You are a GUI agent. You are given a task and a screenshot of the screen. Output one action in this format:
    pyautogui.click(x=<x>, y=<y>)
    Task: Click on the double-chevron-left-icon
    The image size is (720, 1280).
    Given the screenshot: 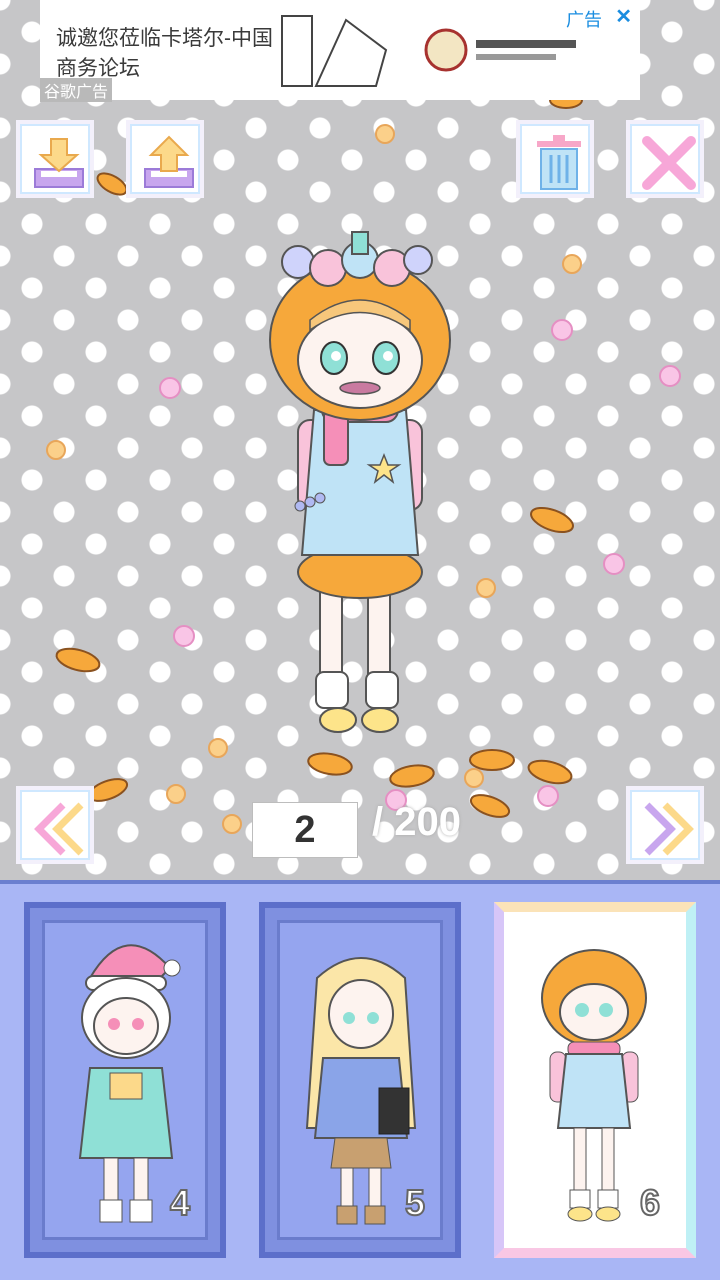 What is the action you would take?
    pyautogui.click(x=59, y=829)
    